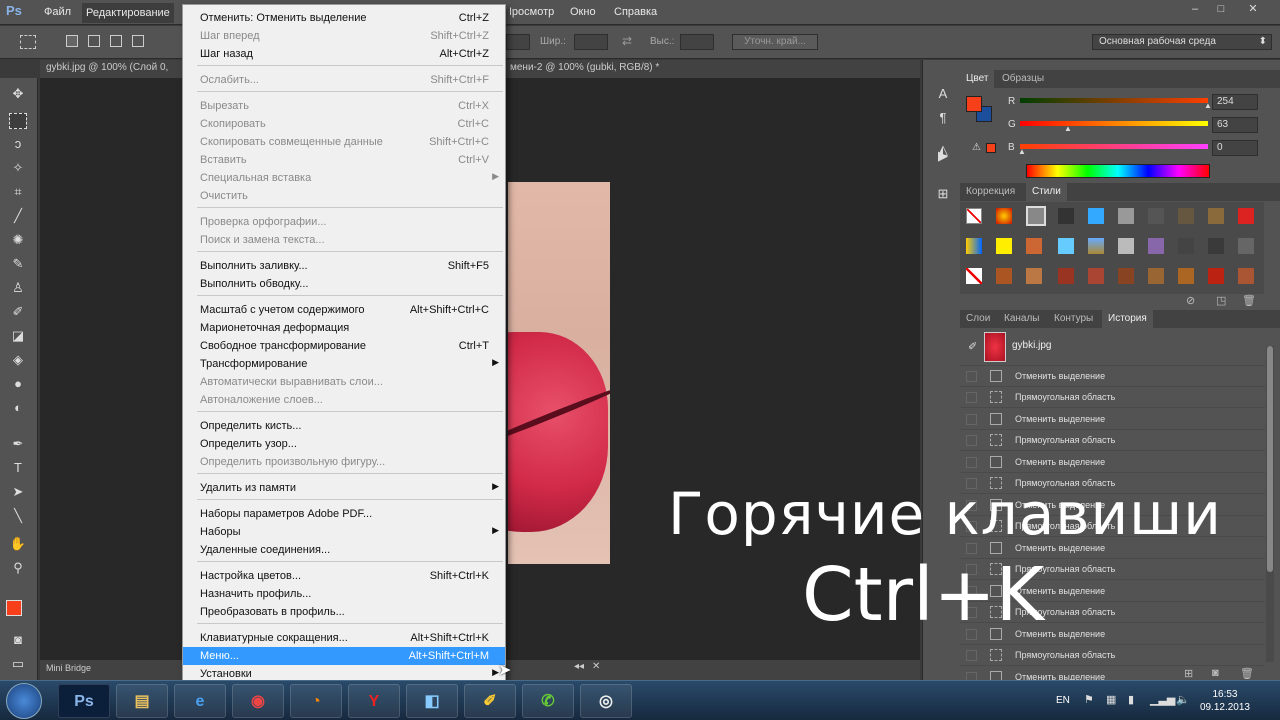 Image resolution: width=1280 pixels, height=720 pixels. What do you see at coordinates (344, 196) in the screenshot?
I see `menu-clear: Очистить` at bounding box center [344, 196].